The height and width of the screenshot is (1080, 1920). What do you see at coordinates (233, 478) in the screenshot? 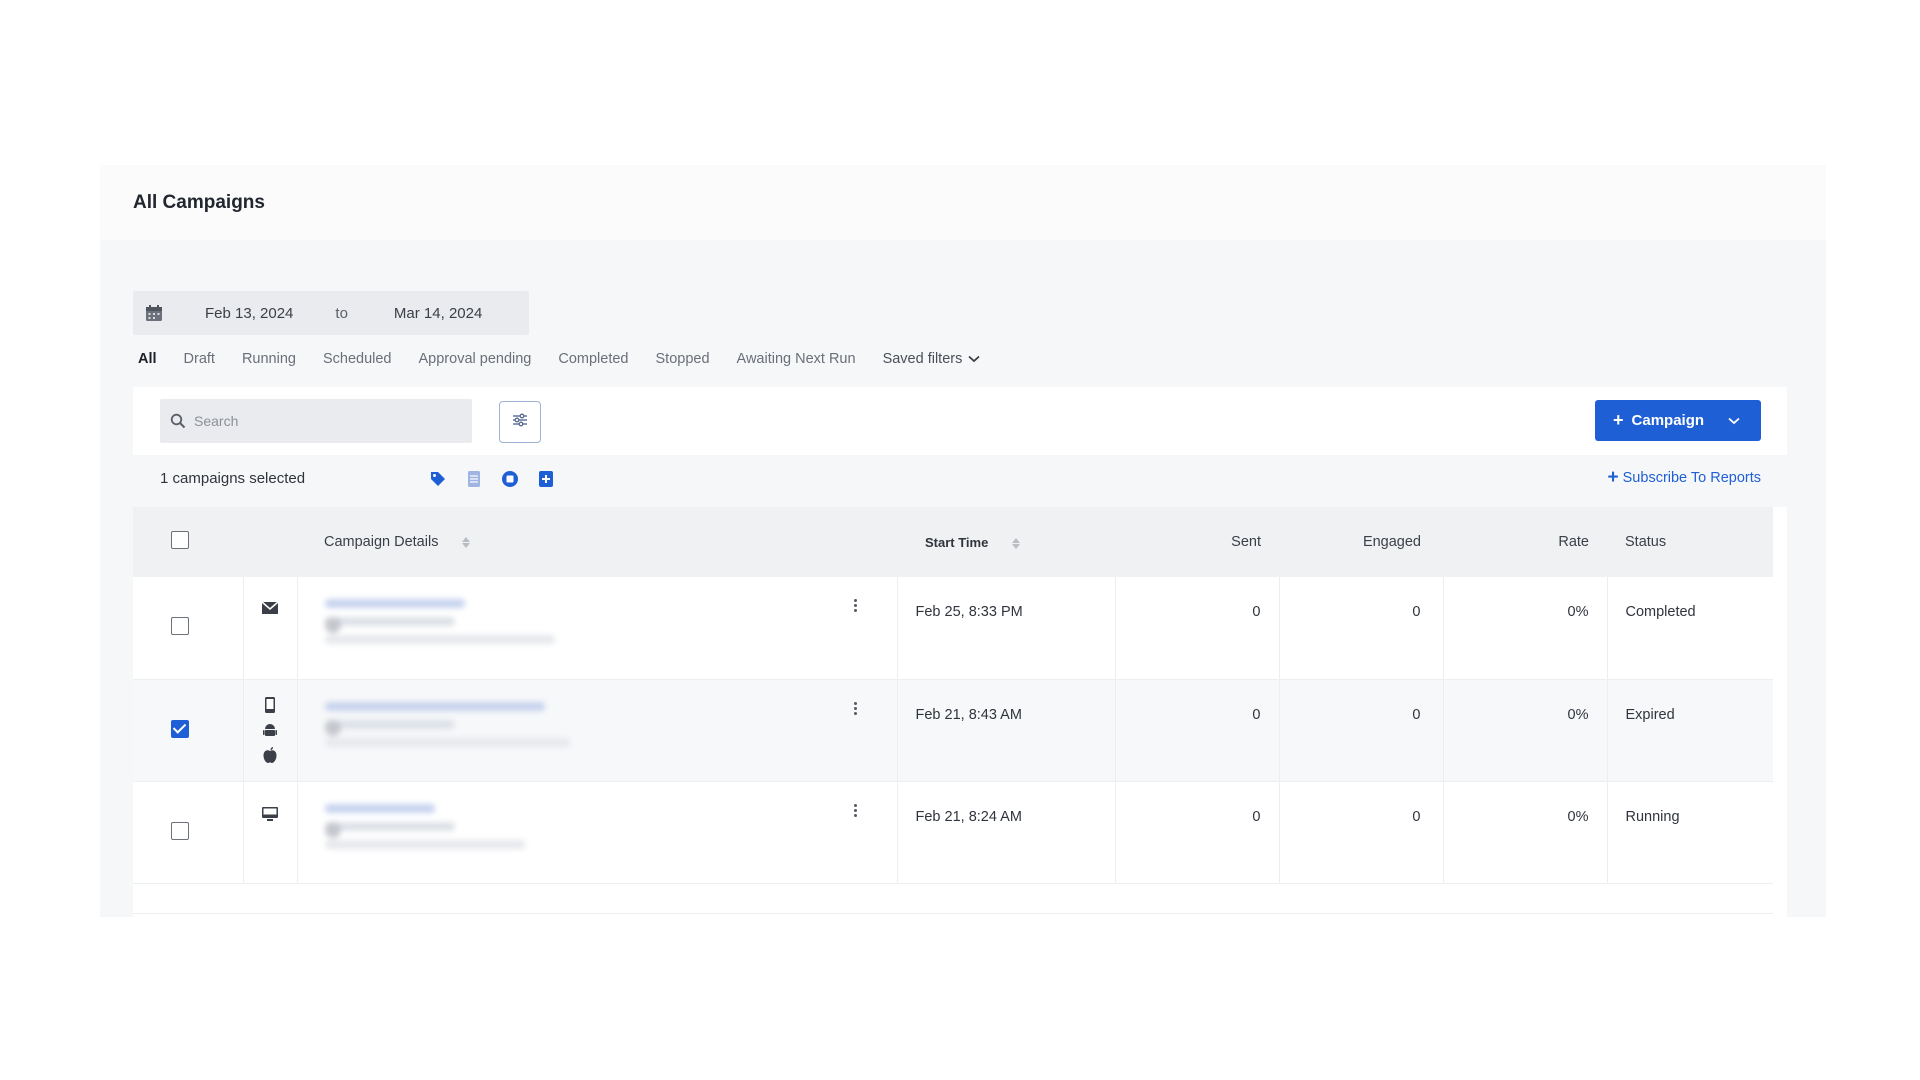
I see `selected-count: 1 campaigns selected` at bounding box center [233, 478].